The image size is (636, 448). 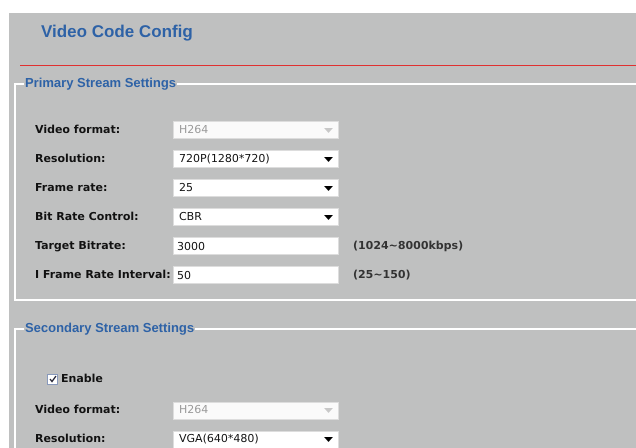 I want to click on dropdown: 720P(1280*720), so click(x=256, y=159).